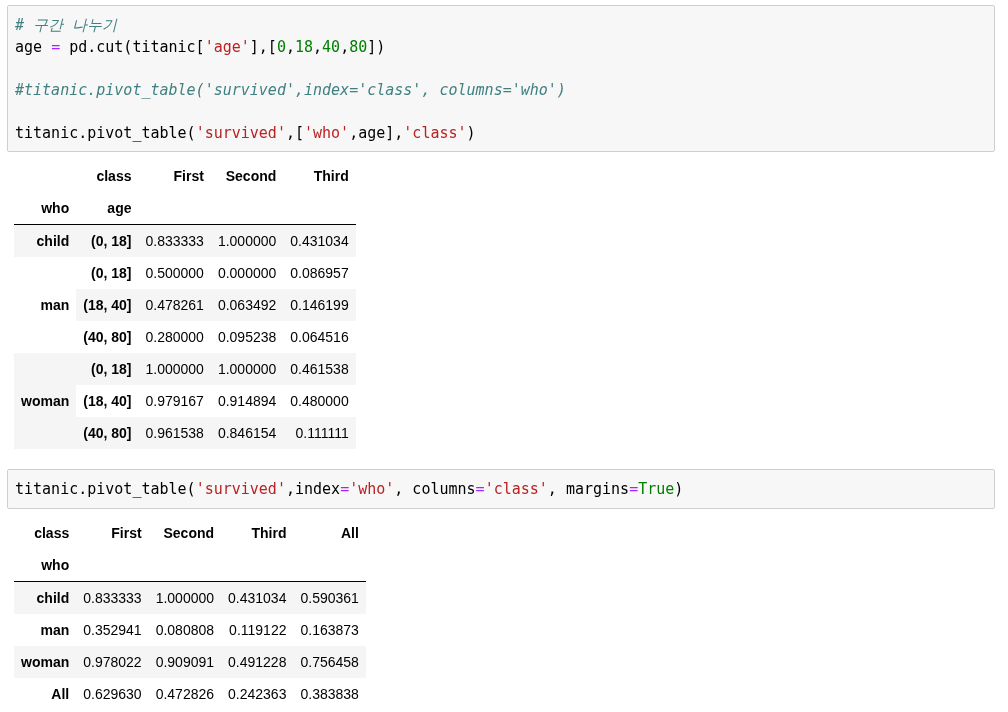 The width and height of the screenshot is (1008, 712). Describe the element at coordinates (112, 629) in the screenshot. I see `table-cell: 0.352941` at that location.